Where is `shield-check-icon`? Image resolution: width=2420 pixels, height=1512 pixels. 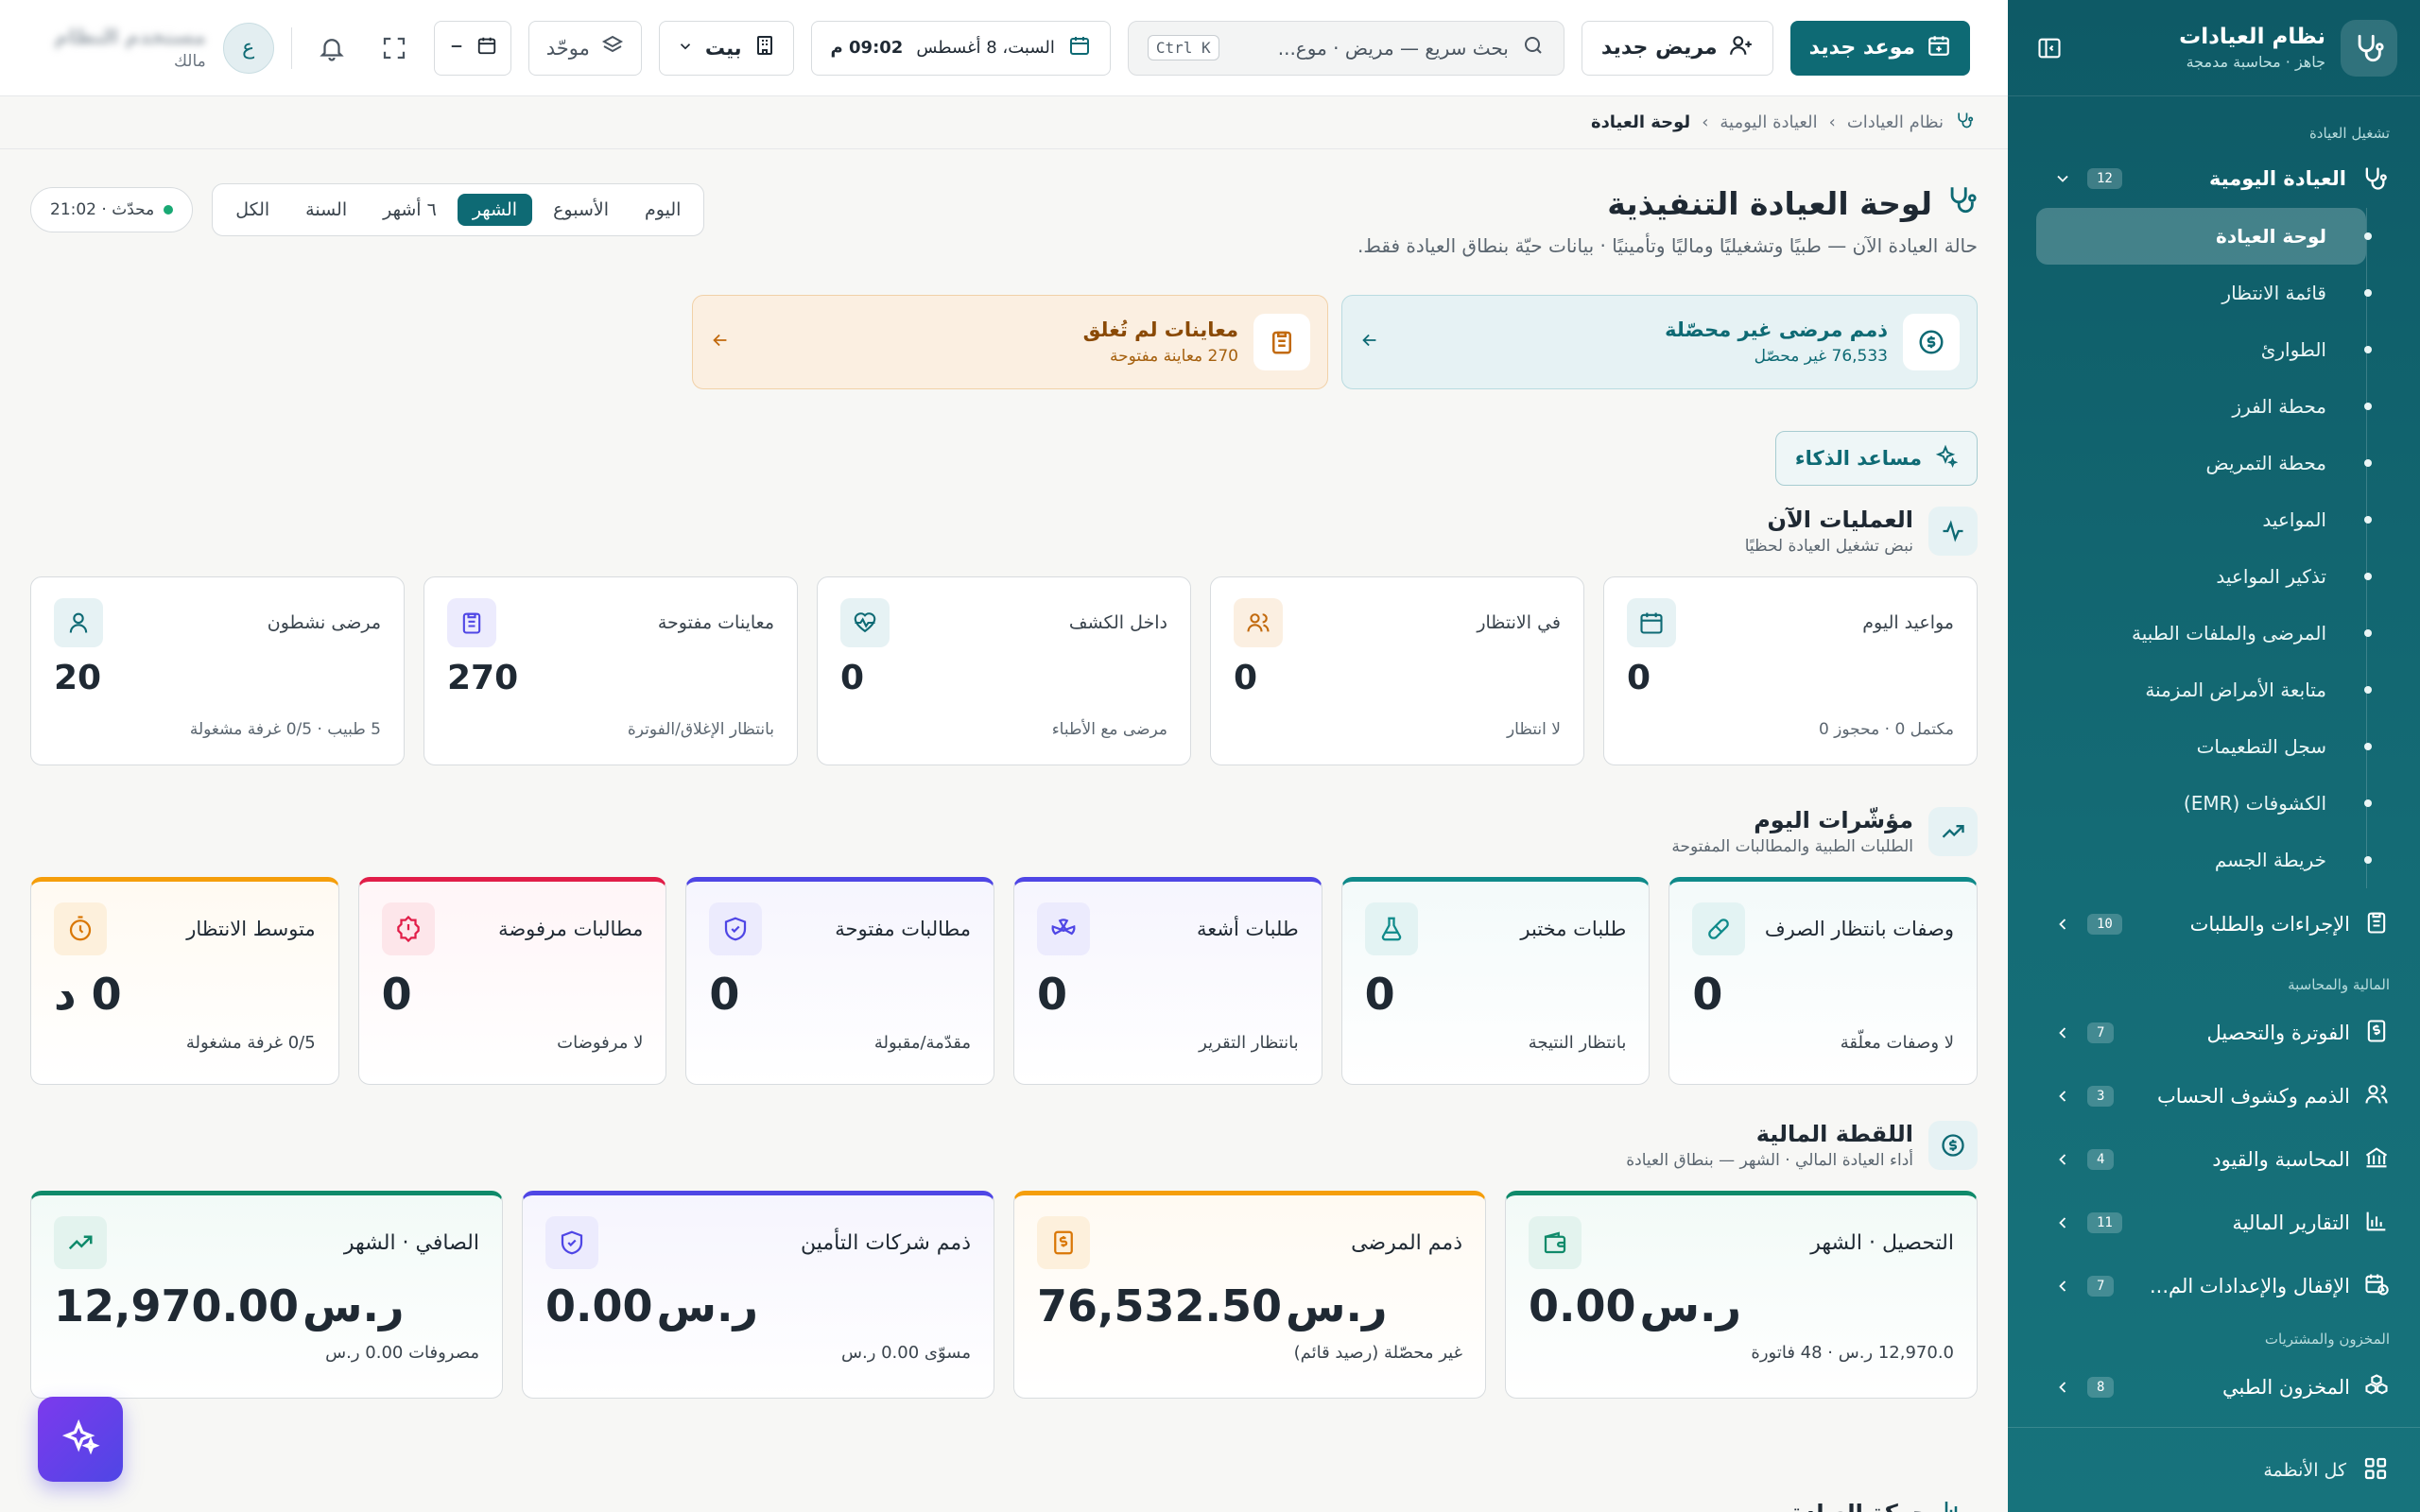 shield-check-icon is located at coordinates (736, 928).